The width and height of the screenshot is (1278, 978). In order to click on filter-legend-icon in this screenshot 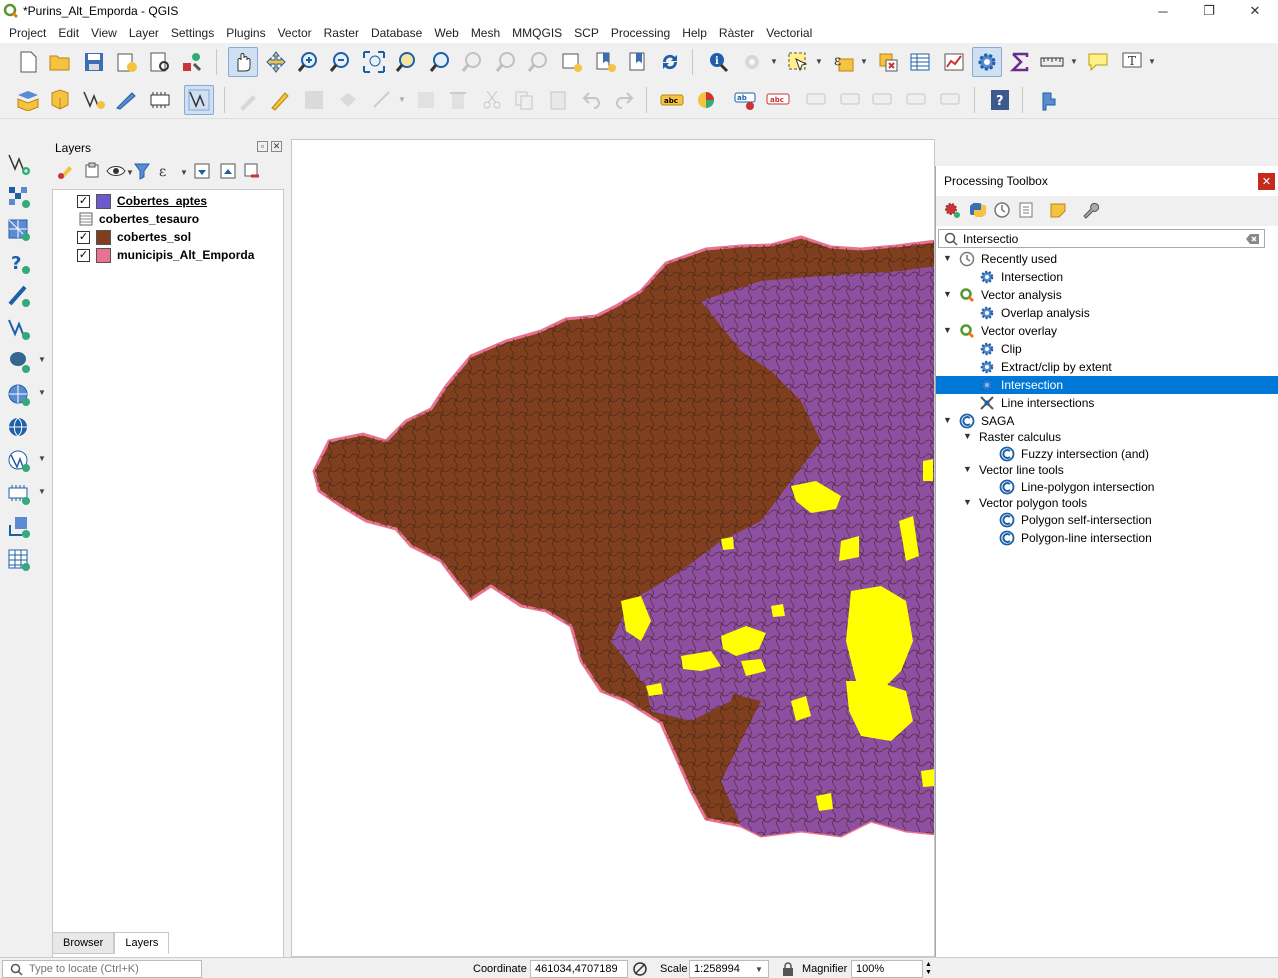, I will do `click(142, 171)`.